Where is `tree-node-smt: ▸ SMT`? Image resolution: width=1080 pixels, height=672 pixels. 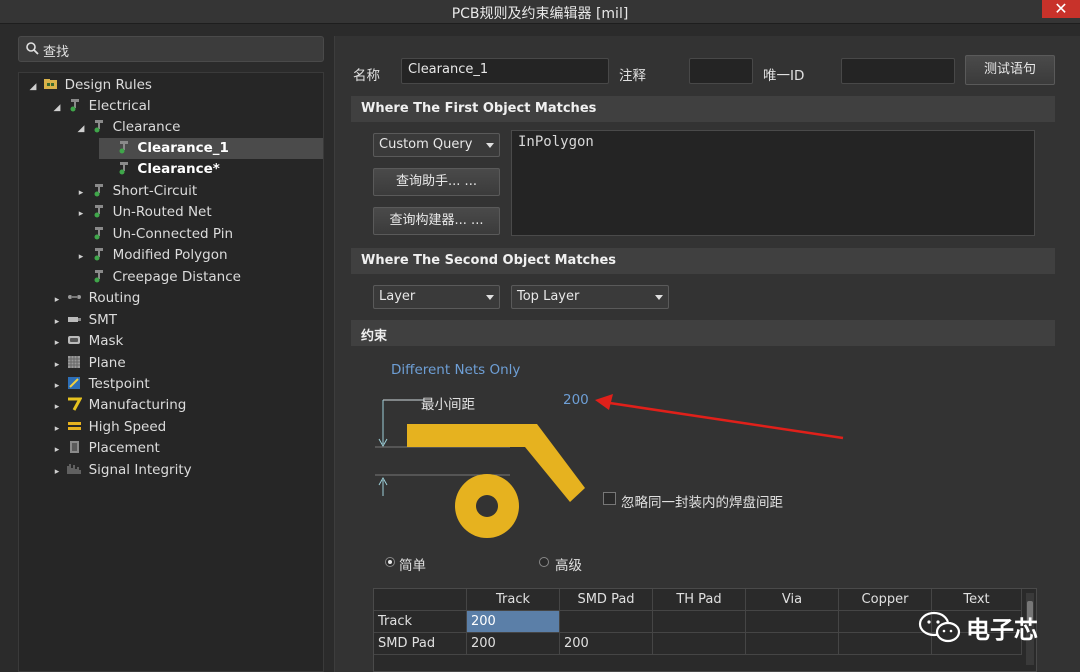
tree-node-smt: ▸ SMT is located at coordinates (187, 320).